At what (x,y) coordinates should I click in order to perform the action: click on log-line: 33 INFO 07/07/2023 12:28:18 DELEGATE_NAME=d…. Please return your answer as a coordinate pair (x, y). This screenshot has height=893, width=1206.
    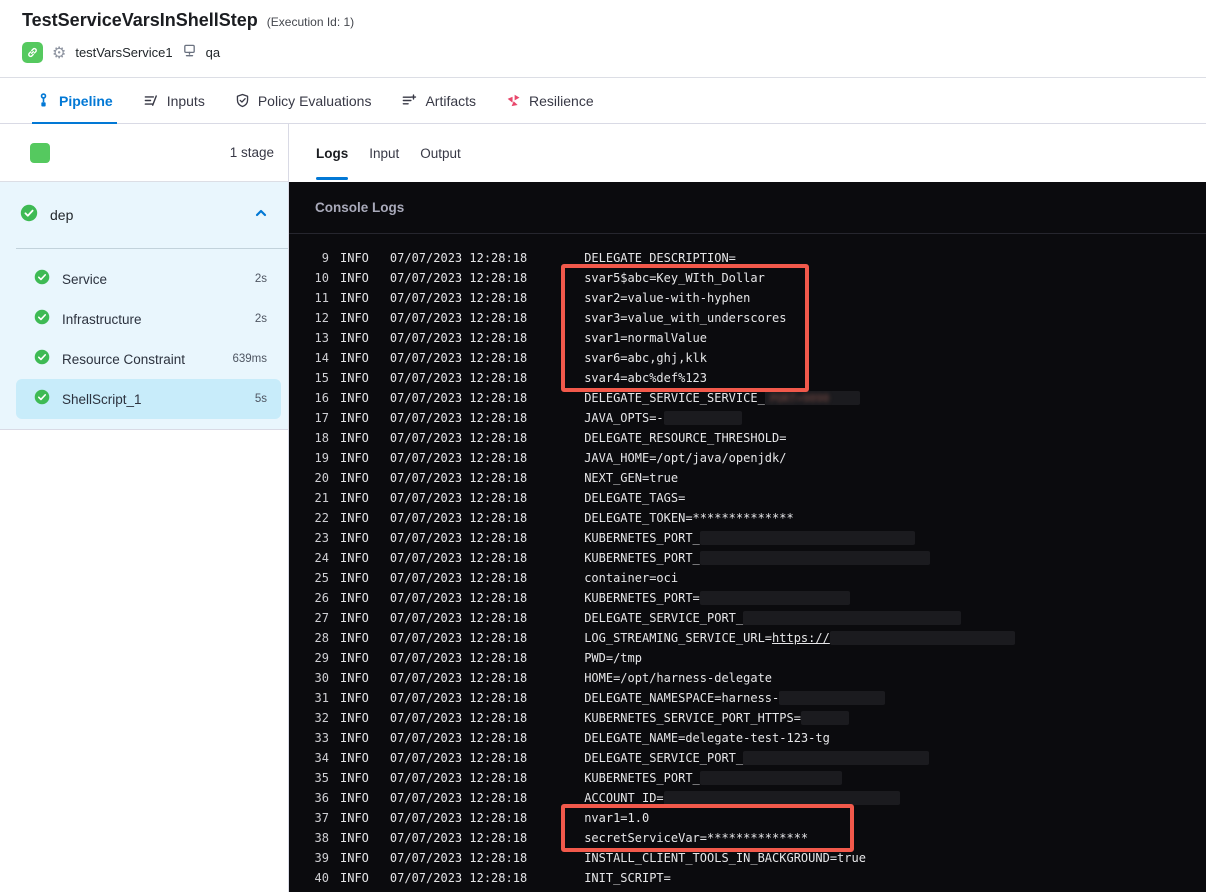
    Looking at the image, I should click on (747, 738).